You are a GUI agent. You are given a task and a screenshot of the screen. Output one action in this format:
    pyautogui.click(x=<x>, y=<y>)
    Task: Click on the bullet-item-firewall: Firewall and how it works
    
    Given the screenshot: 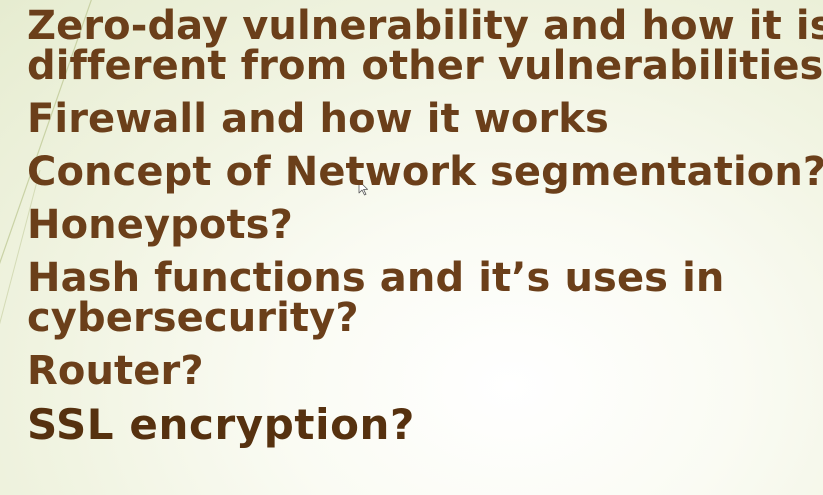 What is the action you would take?
    pyautogui.click(x=422, y=119)
    